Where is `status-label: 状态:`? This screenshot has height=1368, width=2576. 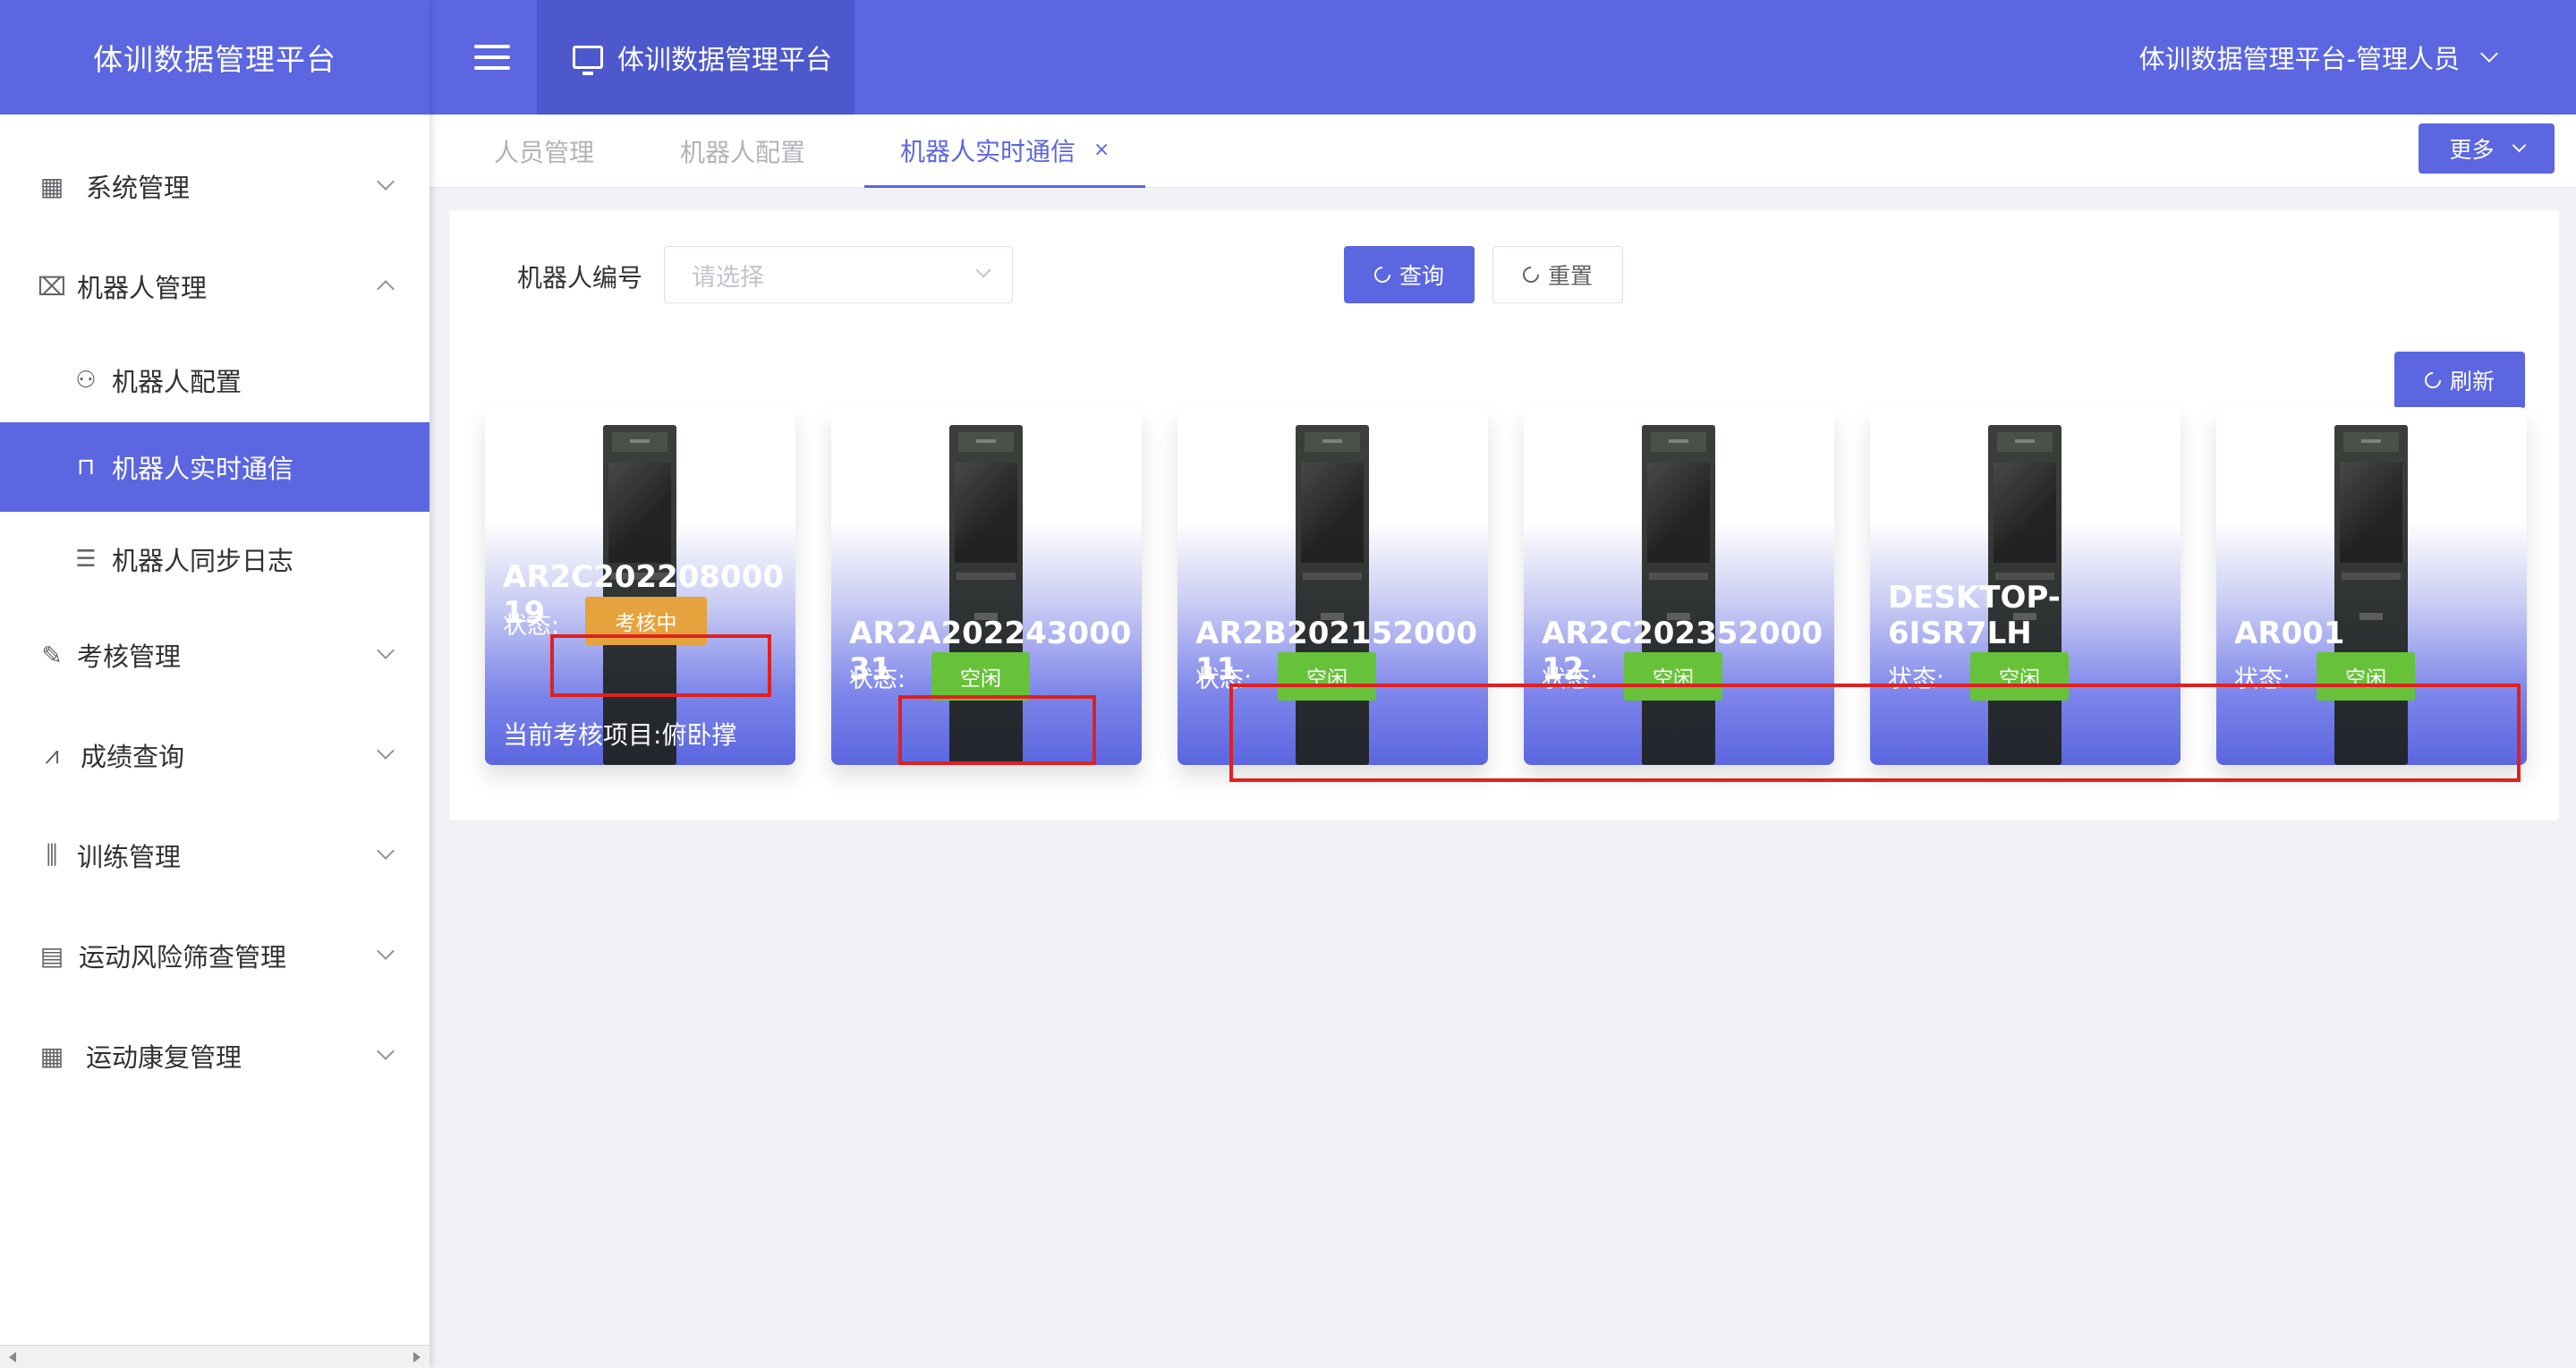
status-label: 状态: is located at coordinates (877, 679).